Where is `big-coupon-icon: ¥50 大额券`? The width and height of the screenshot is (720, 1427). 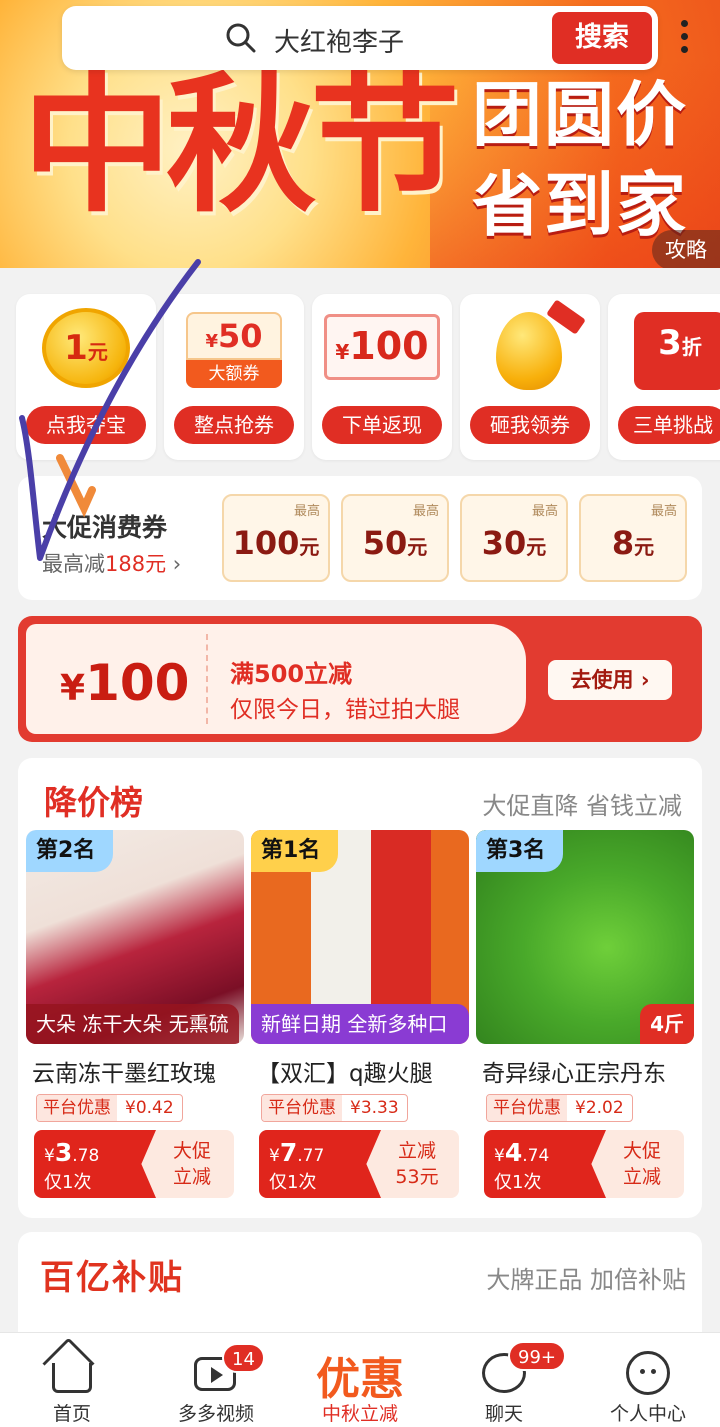
big-coupon-icon: ¥50 大额券 is located at coordinates (234, 350).